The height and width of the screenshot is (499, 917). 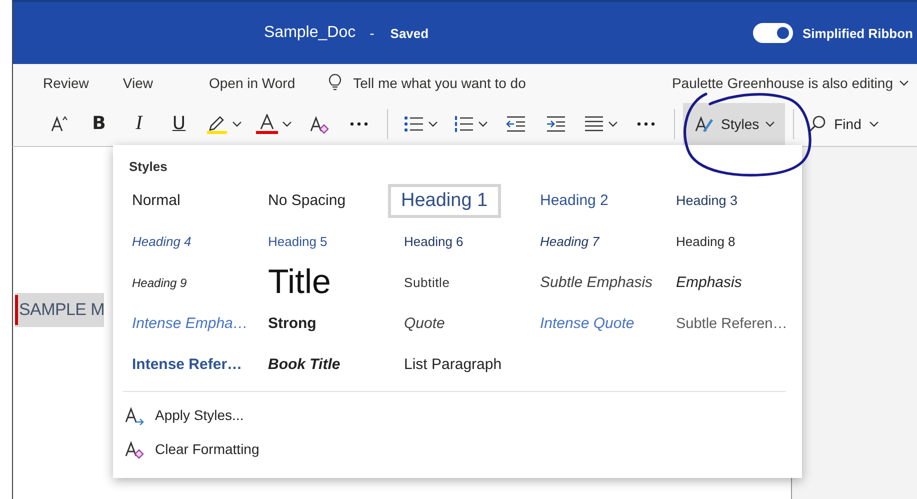 What do you see at coordinates (556, 123) in the screenshot?
I see `indent-icon` at bounding box center [556, 123].